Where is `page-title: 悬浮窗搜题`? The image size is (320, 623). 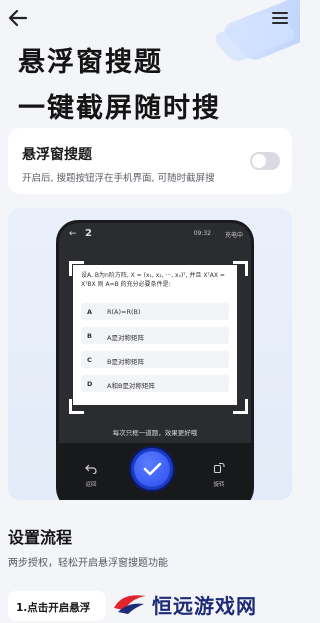 page-title: 悬浮窗搜题 is located at coordinates (90, 62).